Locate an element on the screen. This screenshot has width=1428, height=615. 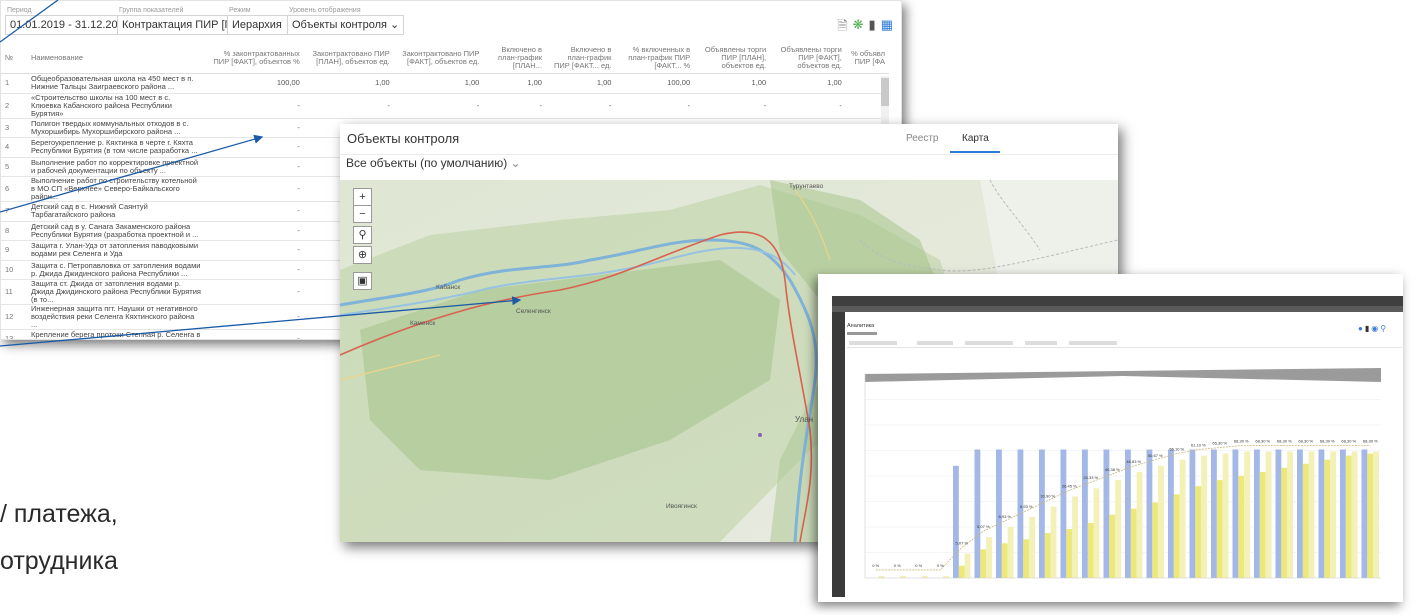
col-schedule-fact: Включено в план-график ПИР [ФАКТ... ед. is located at coordinates (580, 58).